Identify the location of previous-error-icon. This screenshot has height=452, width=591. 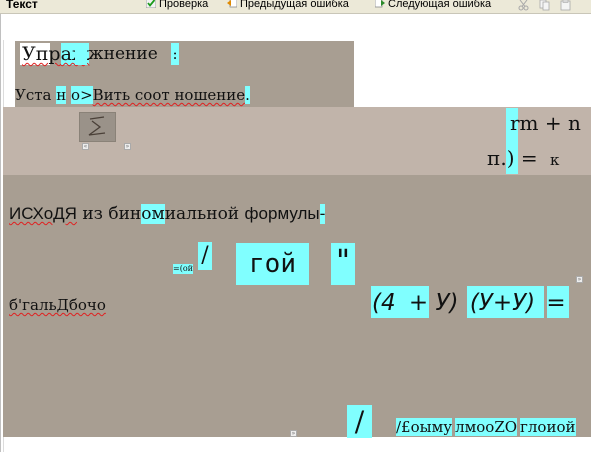
(232, 4).